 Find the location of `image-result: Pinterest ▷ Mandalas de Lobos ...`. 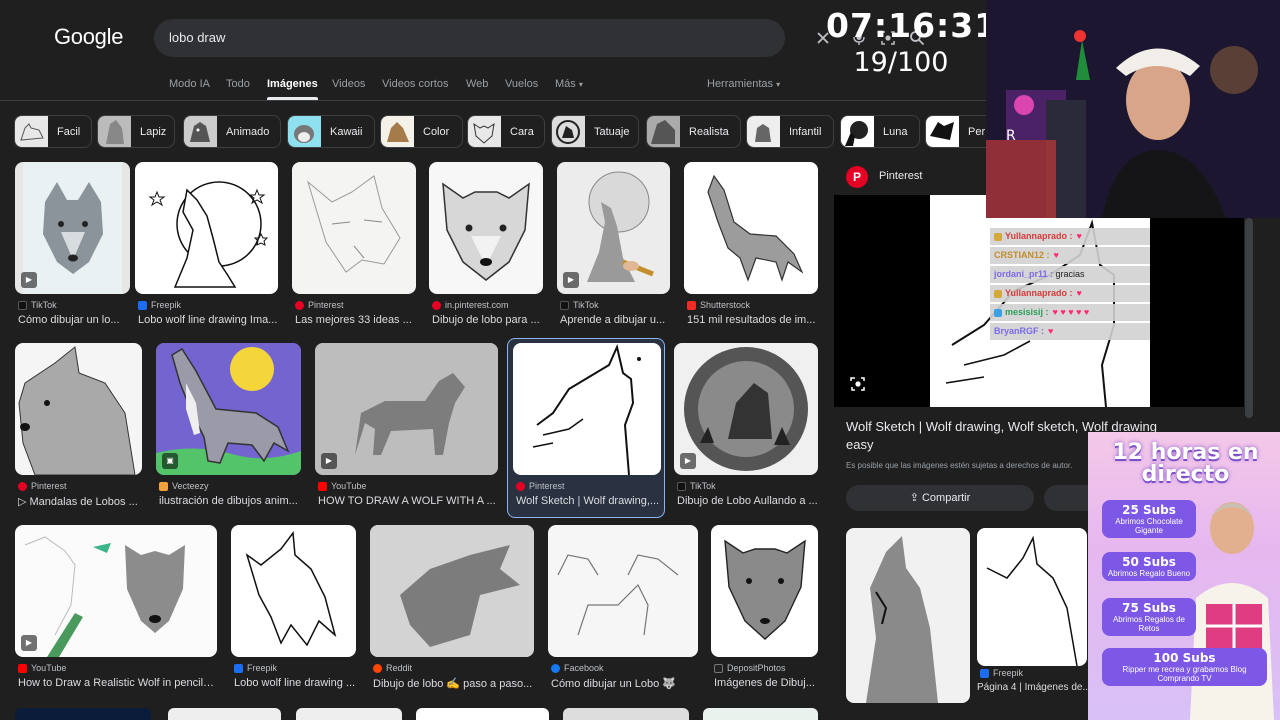

image-result: Pinterest ▷ Mandalas de Lobos ... is located at coordinates (78, 428).